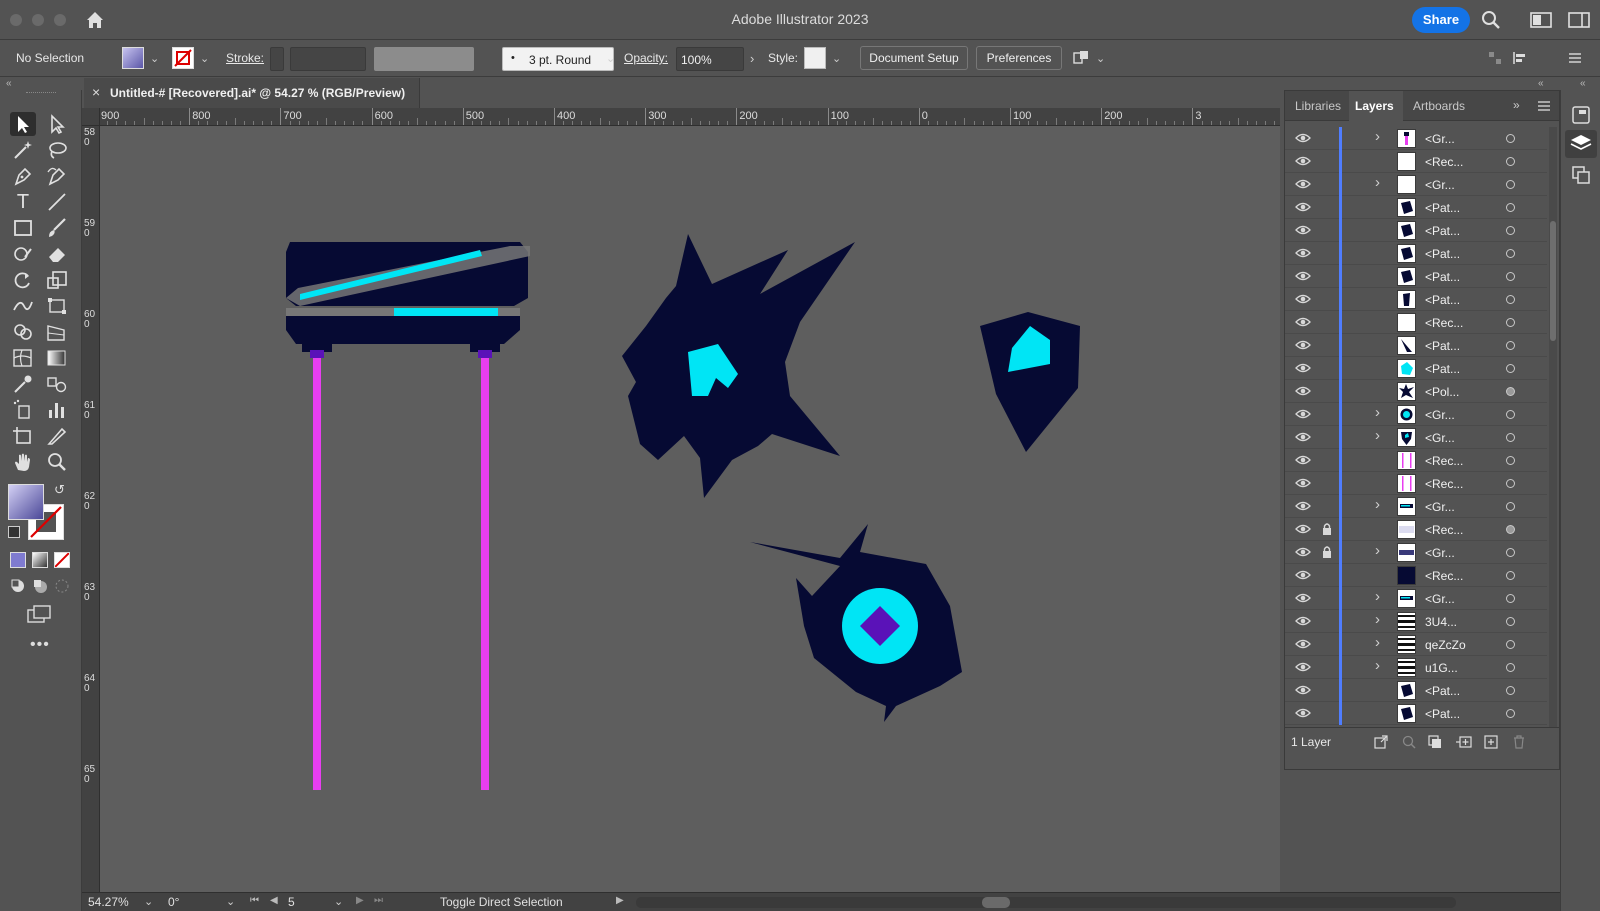 This screenshot has width=1600, height=911. Describe the element at coordinates (57, 306) in the screenshot. I see `free-transform-tool-icon` at that location.